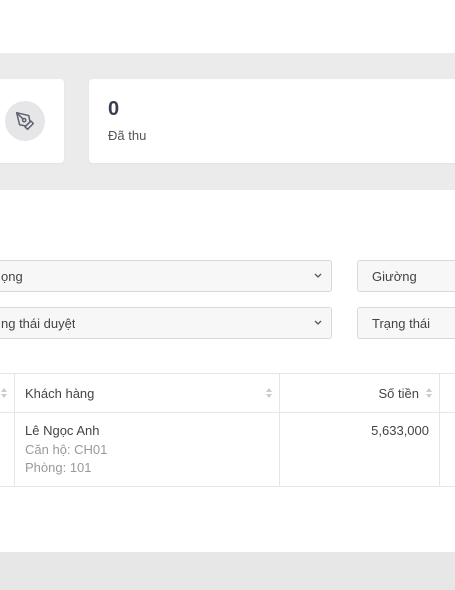 The width and height of the screenshot is (455, 590). What do you see at coordinates (394, 276) in the screenshot?
I see `bed-select-value: Giường` at bounding box center [394, 276].